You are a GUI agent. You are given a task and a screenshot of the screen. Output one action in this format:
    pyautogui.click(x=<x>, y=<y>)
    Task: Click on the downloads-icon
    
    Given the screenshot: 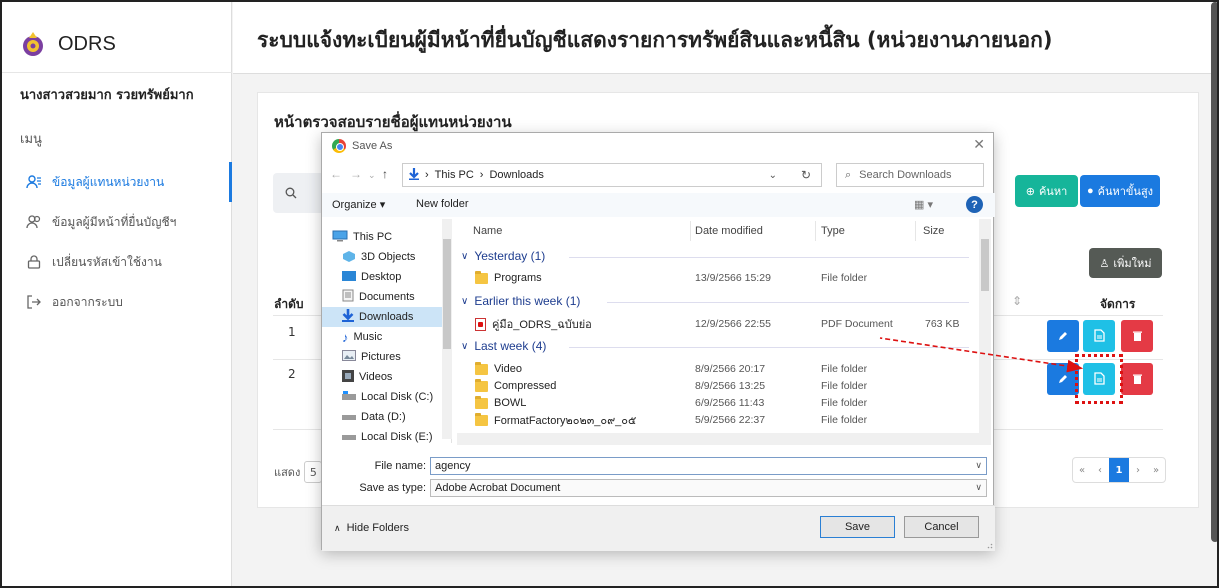 What is the action you would take?
    pyautogui.click(x=348, y=317)
    